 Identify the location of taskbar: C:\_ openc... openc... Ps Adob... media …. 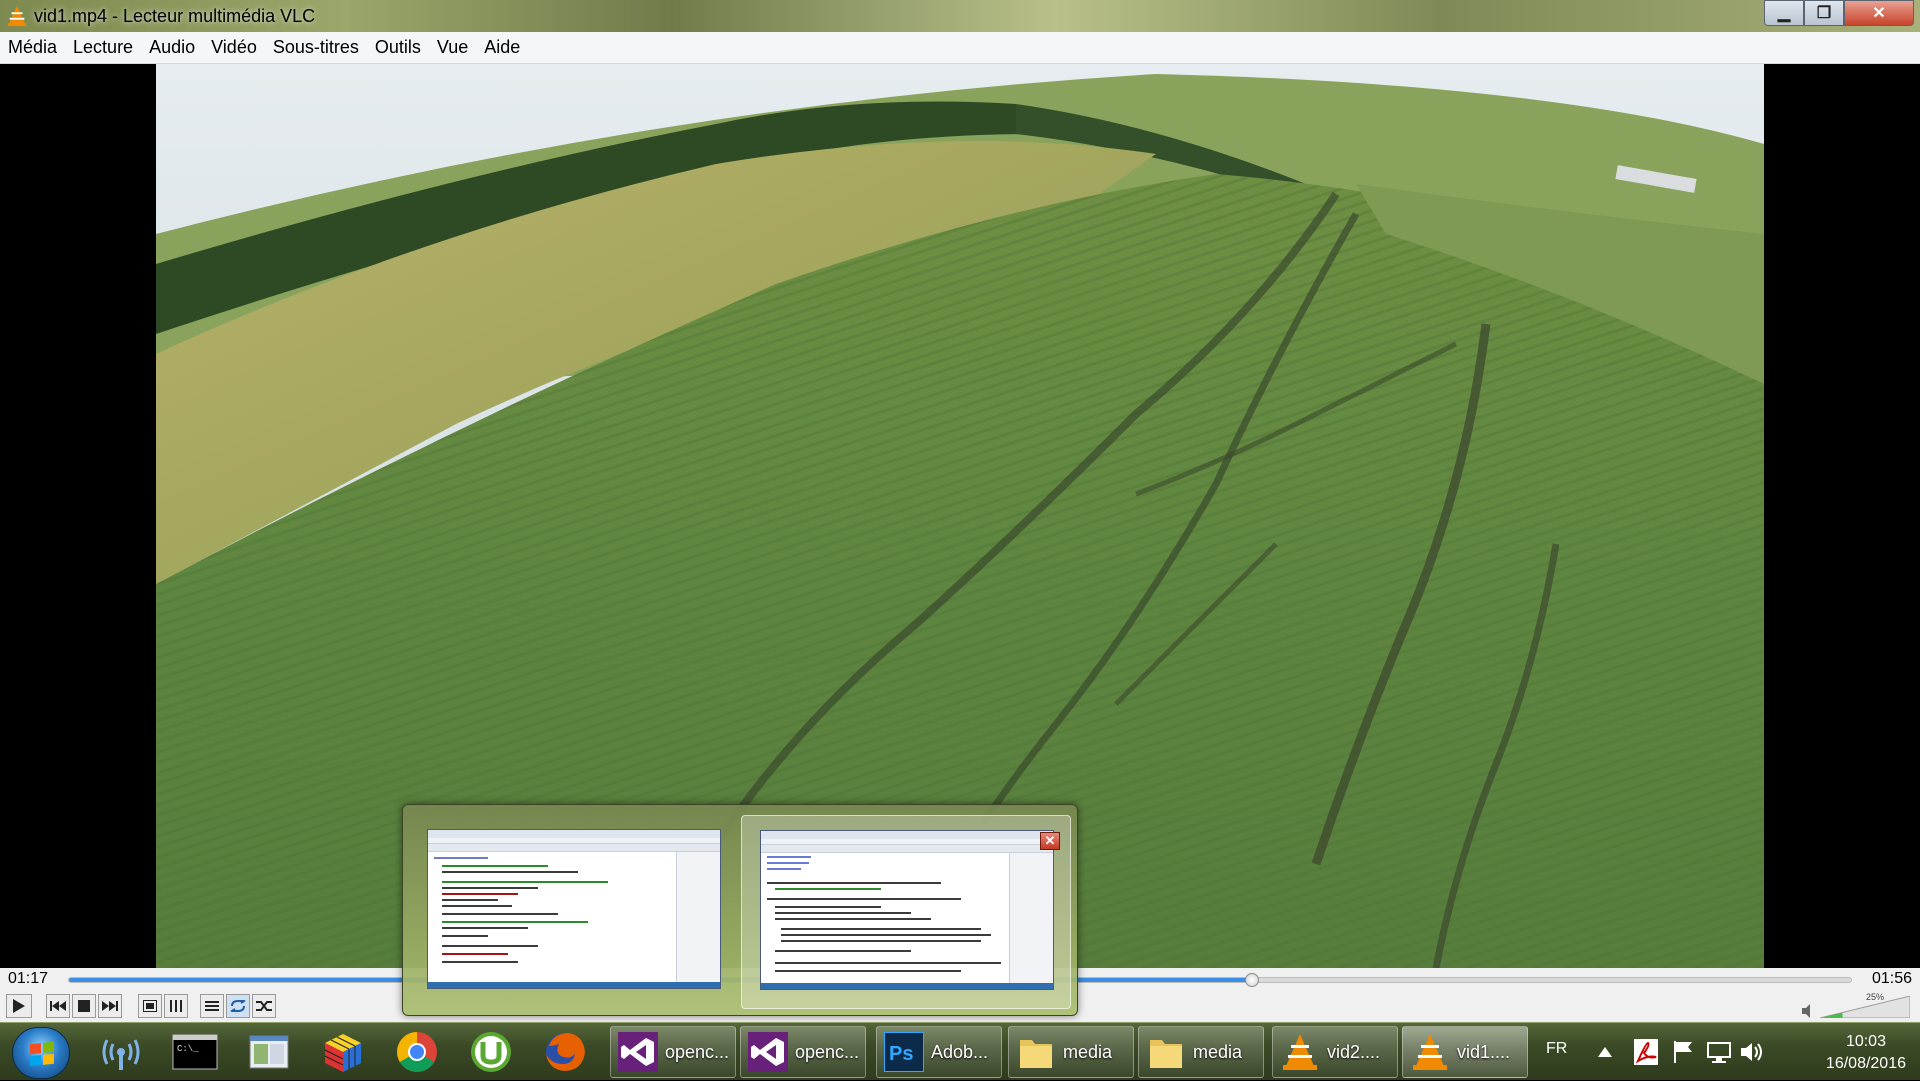
(960, 1051).